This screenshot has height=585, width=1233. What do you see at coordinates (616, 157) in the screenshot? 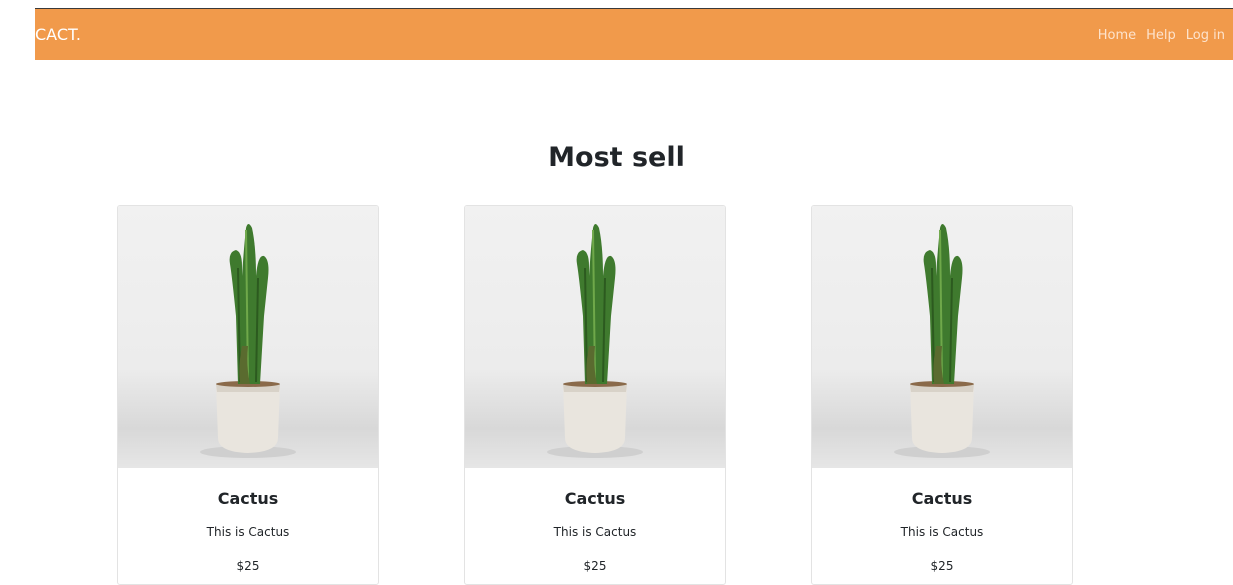
I see `section-title: Most sell` at bounding box center [616, 157].